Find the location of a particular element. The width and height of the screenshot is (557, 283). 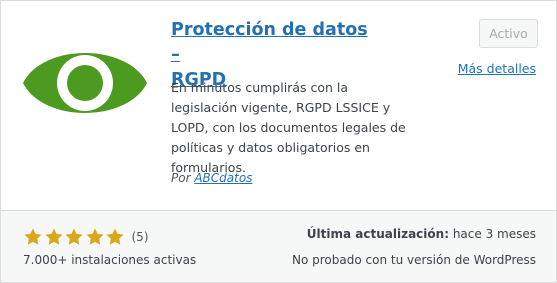

plugin-author: Por ABCdatos is located at coordinates (211, 178).